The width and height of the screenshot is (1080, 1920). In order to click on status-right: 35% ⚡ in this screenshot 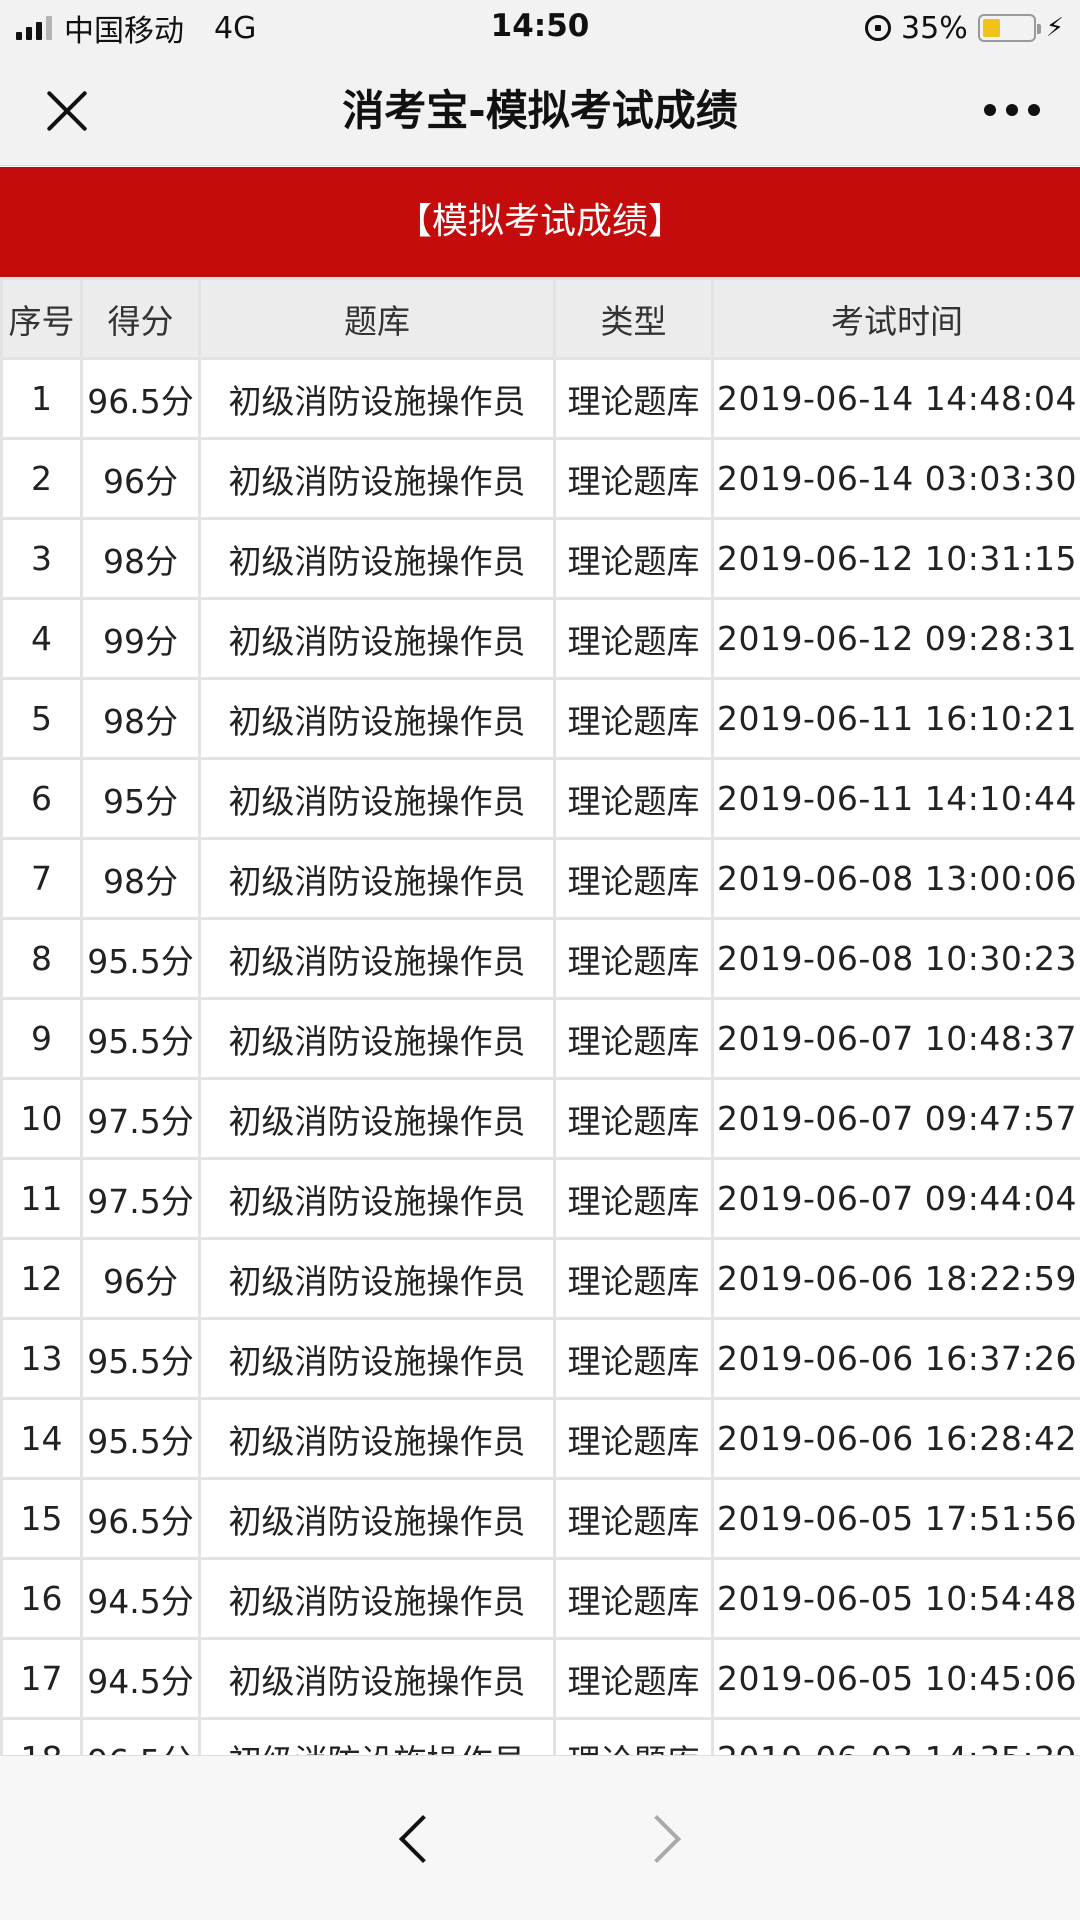, I will do `click(964, 28)`.